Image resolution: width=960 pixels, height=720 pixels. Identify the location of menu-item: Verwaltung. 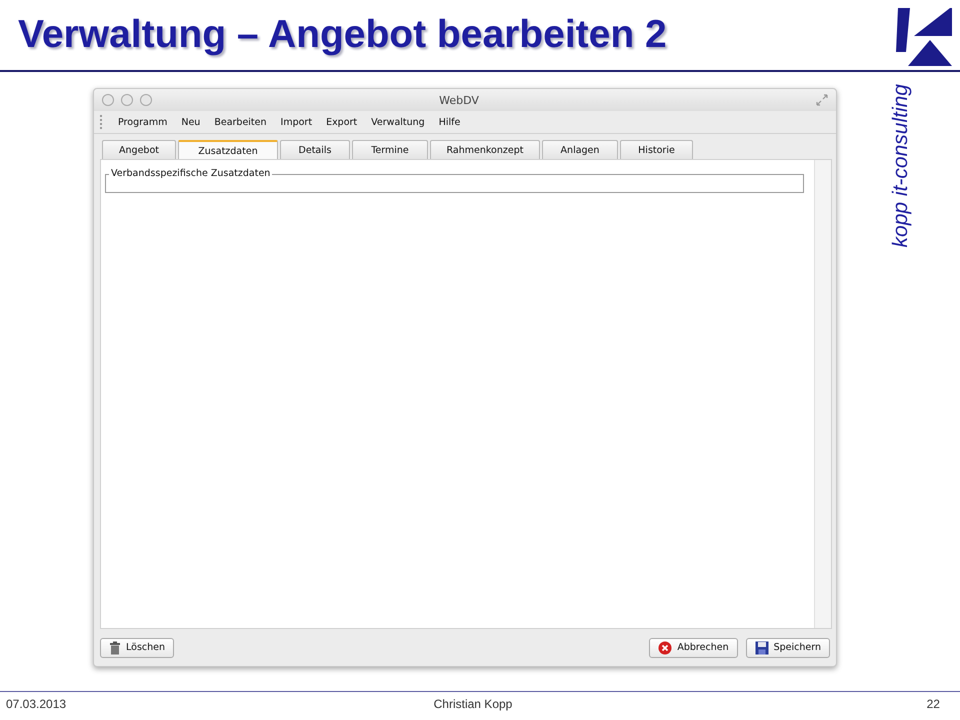
(398, 122).